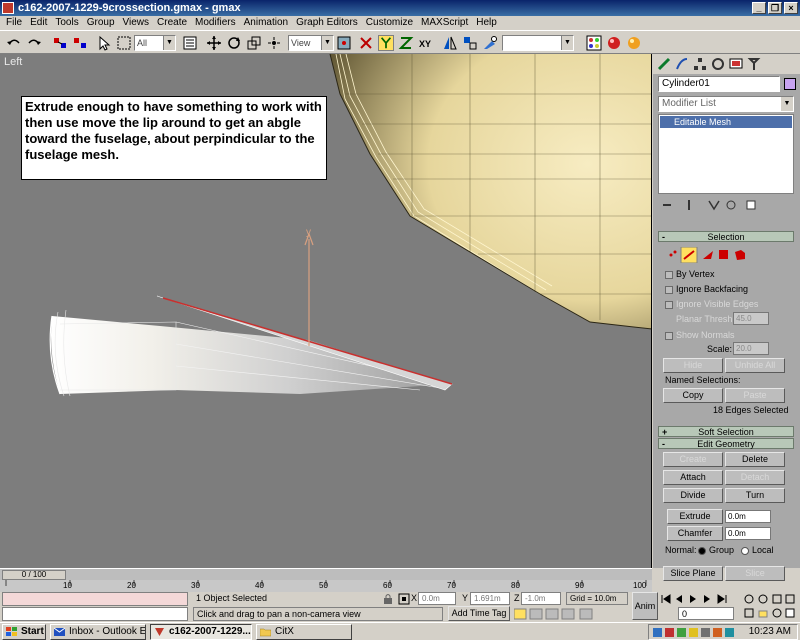 This screenshot has width=800, height=640. Describe the element at coordinates (726, 431) in the screenshot. I see `soft-selection-rollout-header: + Soft Selection` at that location.